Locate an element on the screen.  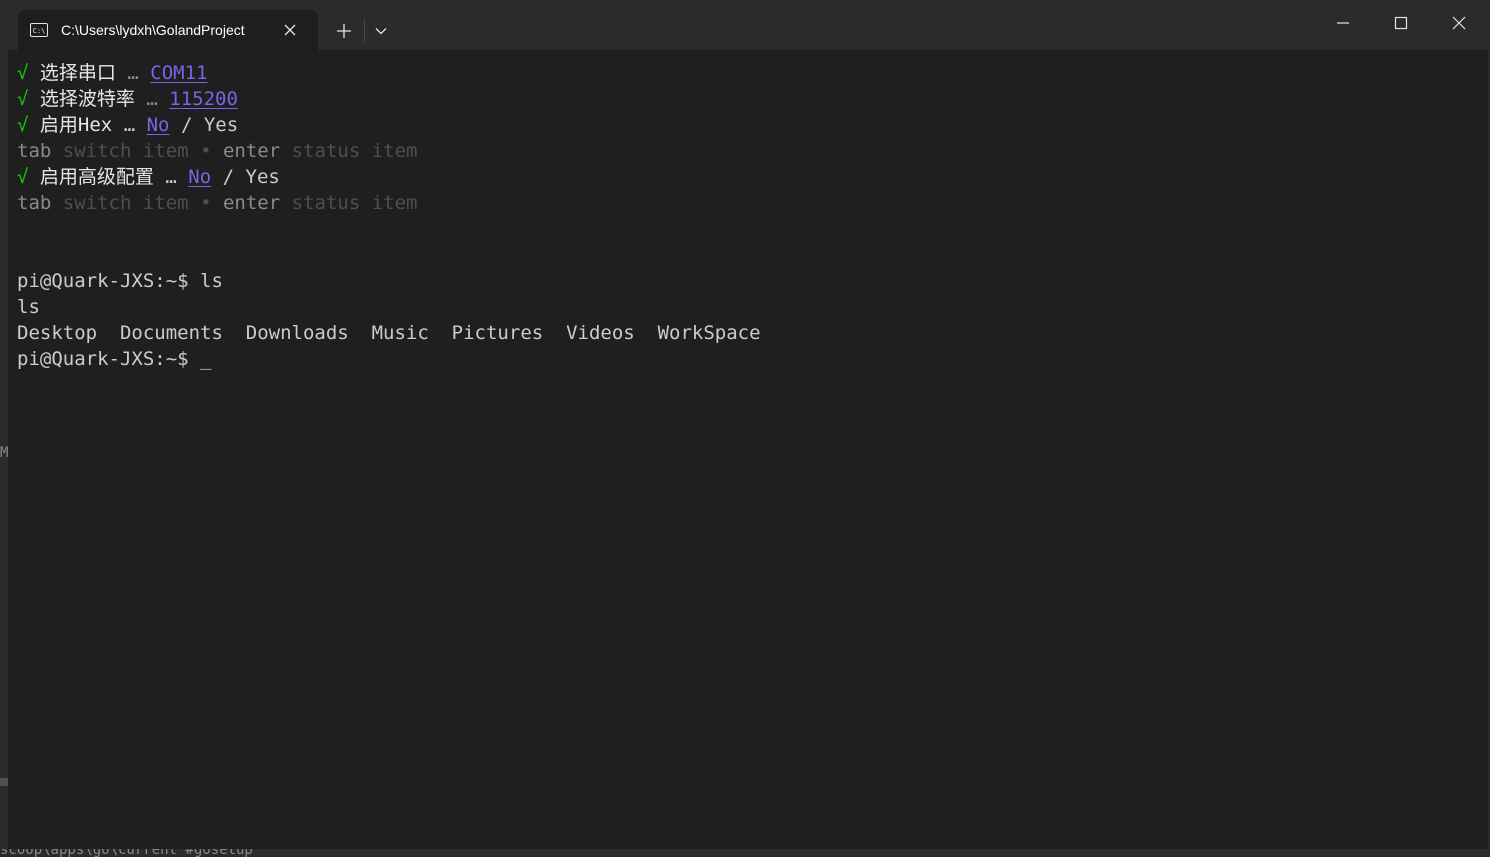
tab-title: C:\Users\lydxh\GolandProject is located at coordinates (153, 30).